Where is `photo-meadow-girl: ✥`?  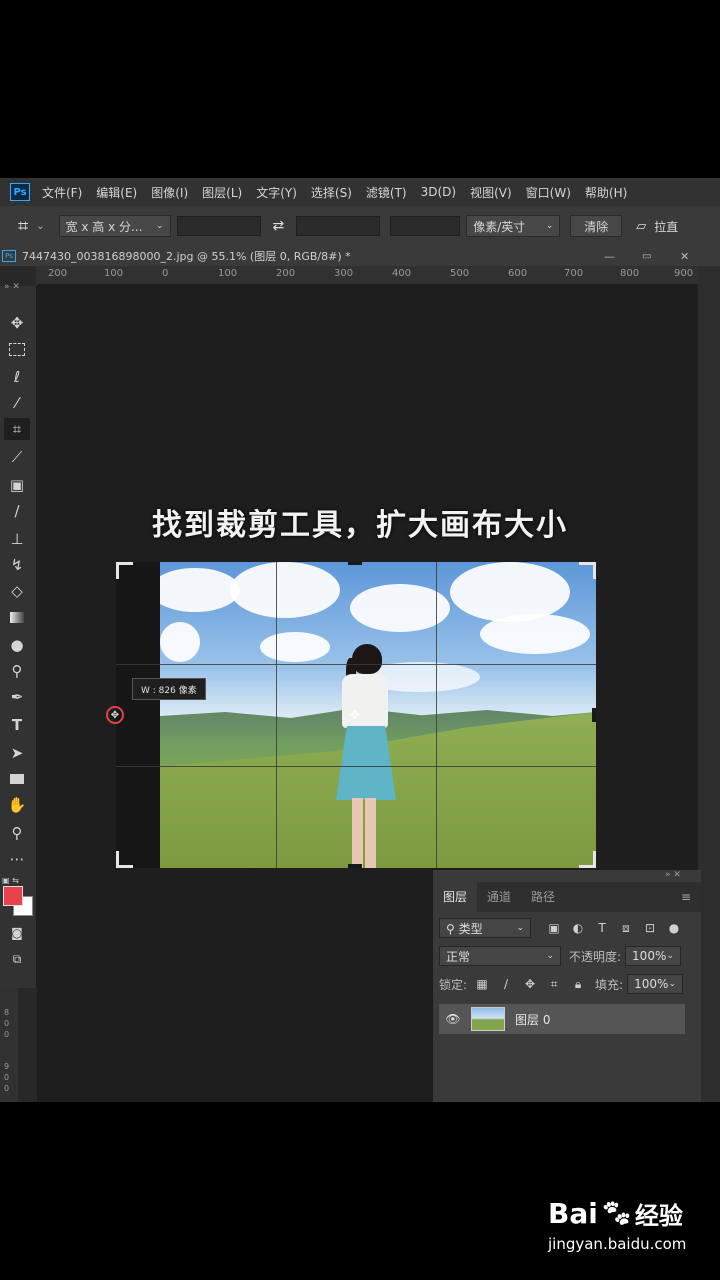 photo-meadow-girl: ✥ is located at coordinates (378, 715).